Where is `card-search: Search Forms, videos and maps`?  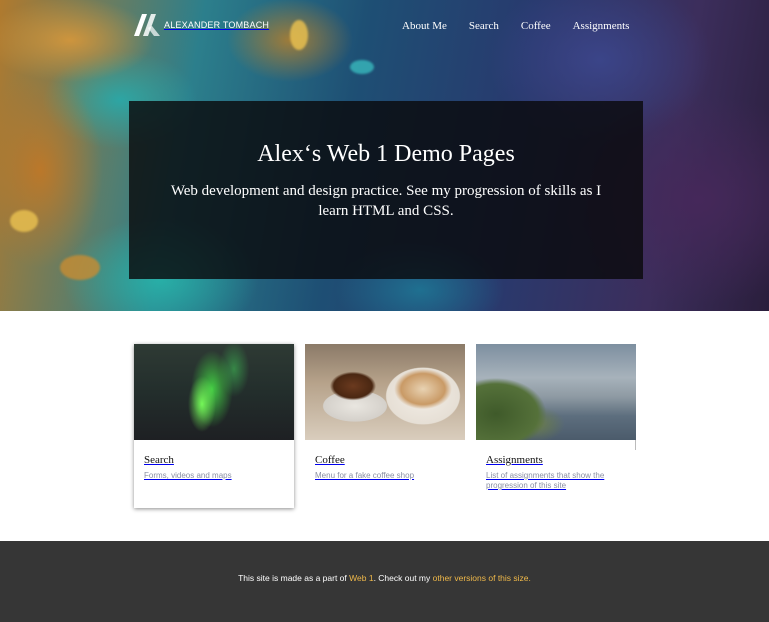
card-search: Search Forms, videos and maps is located at coordinates (214, 426).